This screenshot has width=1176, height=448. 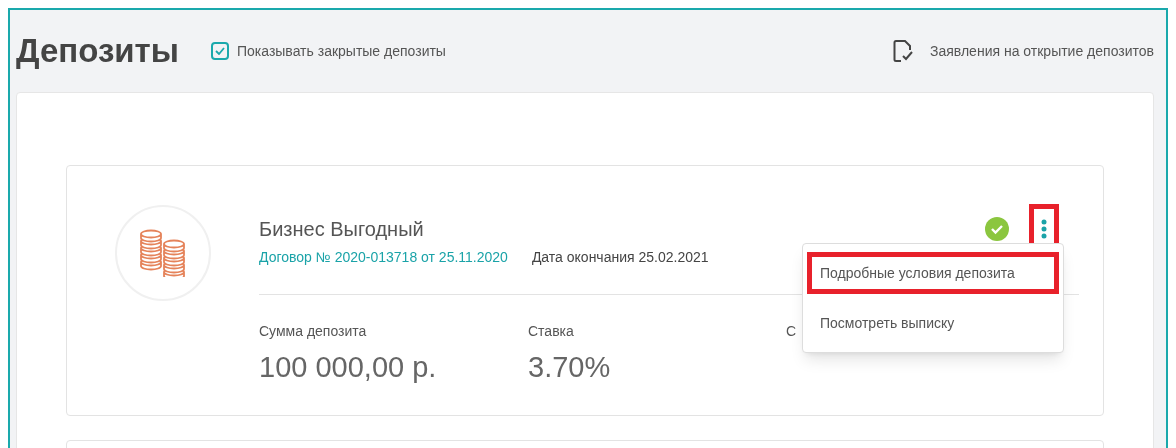 What do you see at coordinates (313, 331) in the screenshot?
I see `field-label: Сумма депозита` at bounding box center [313, 331].